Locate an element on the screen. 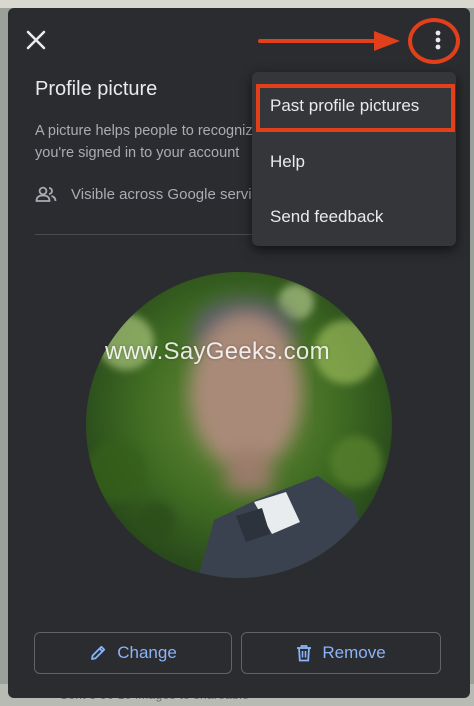  annotation-arrow-icon is located at coordinates (329, 41).